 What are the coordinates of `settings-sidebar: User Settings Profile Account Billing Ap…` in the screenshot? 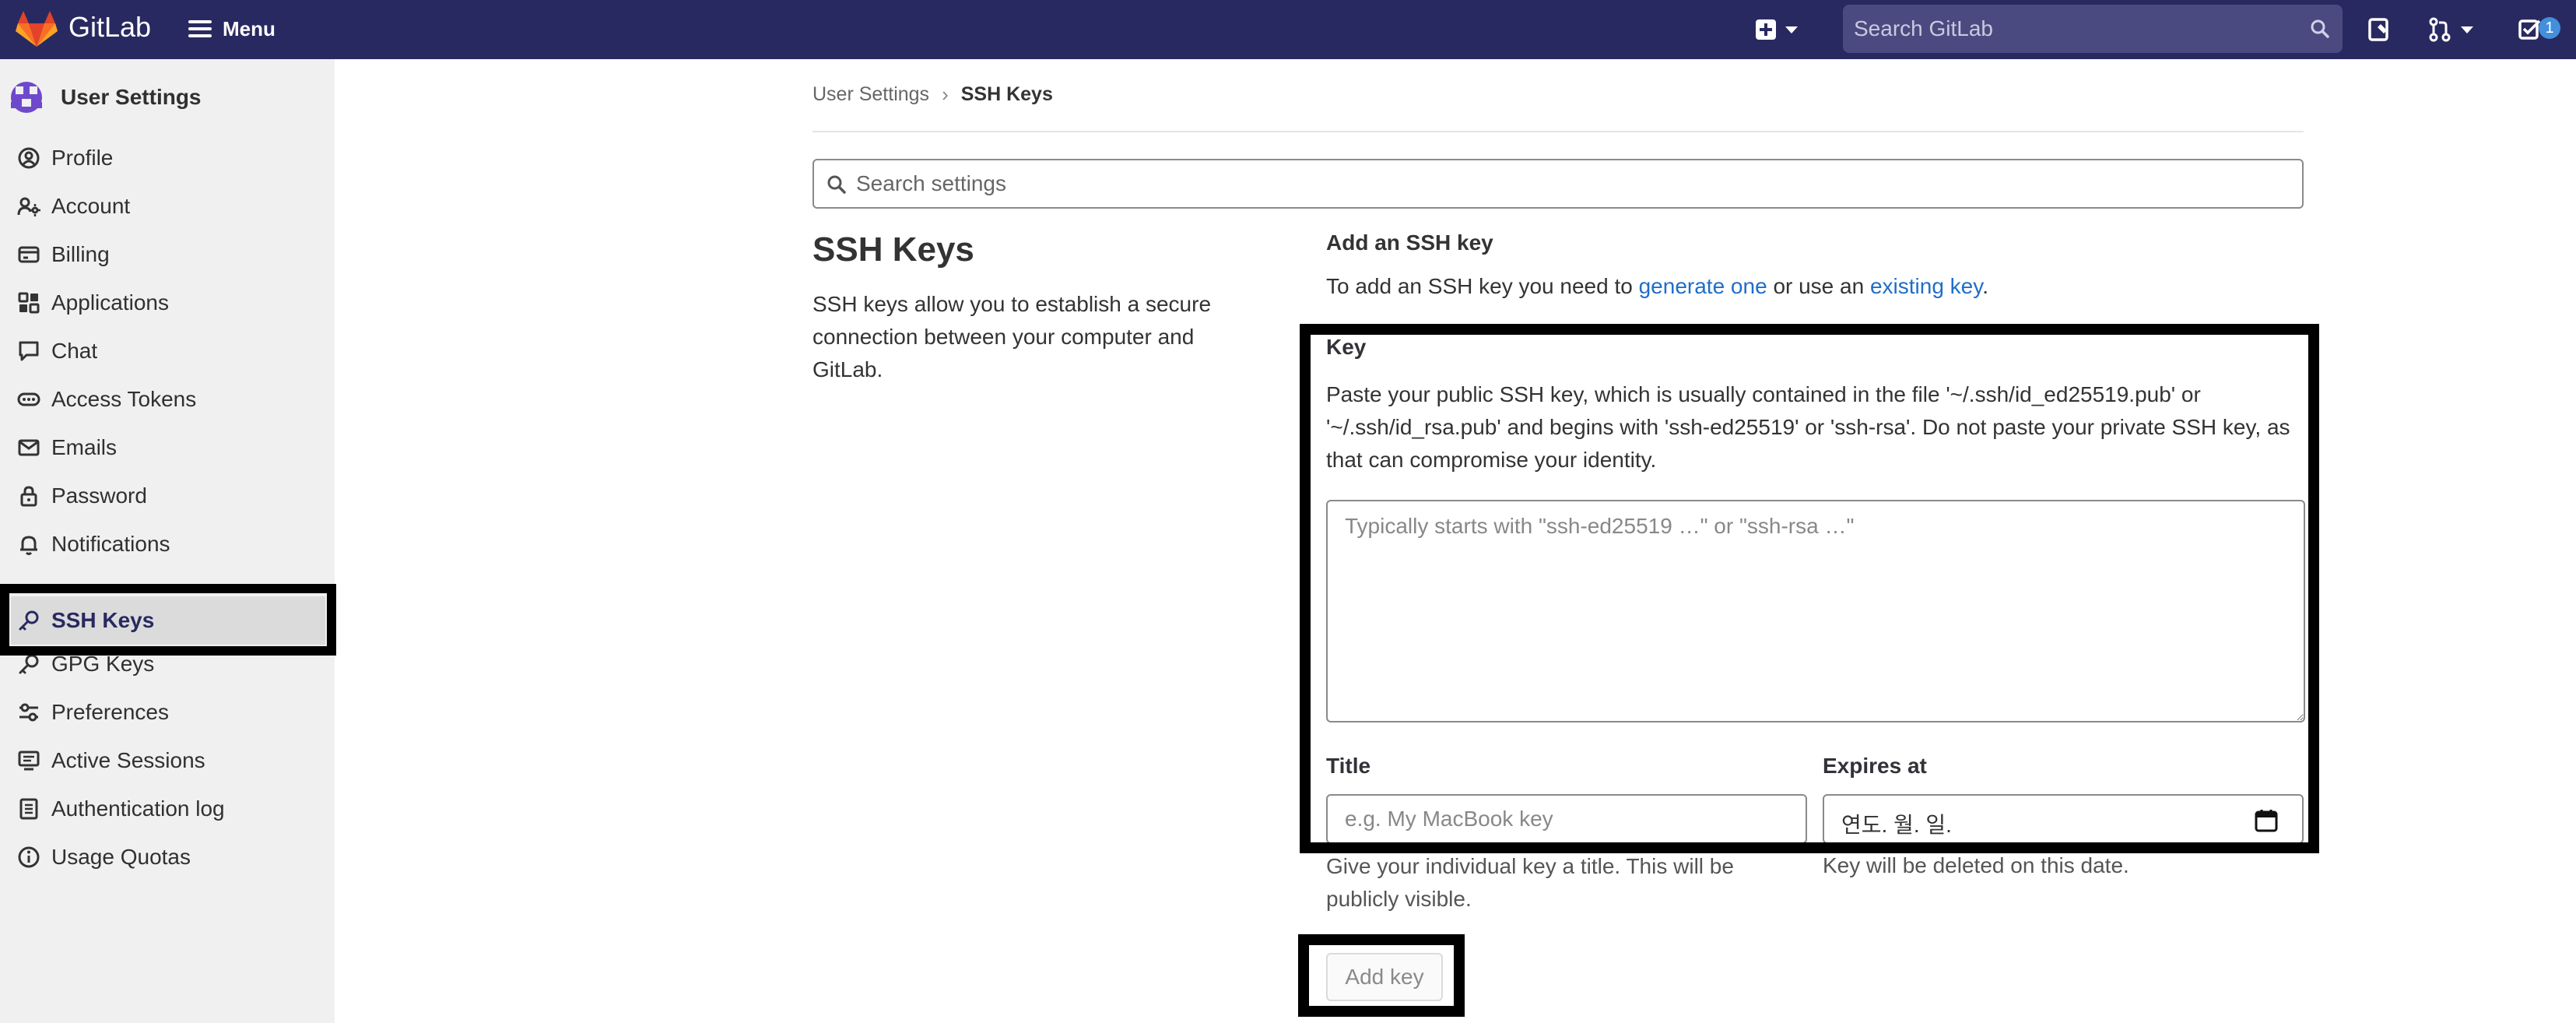 It's located at (168, 541).